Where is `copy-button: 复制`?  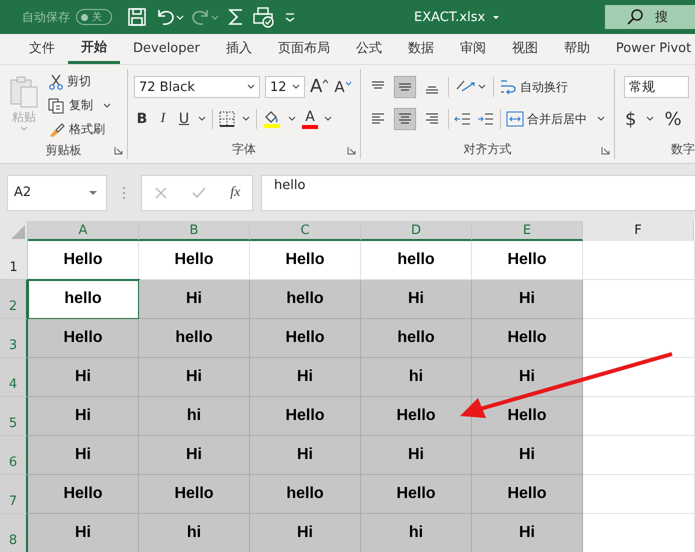
copy-button: 复制 is located at coordinates (80, 105).